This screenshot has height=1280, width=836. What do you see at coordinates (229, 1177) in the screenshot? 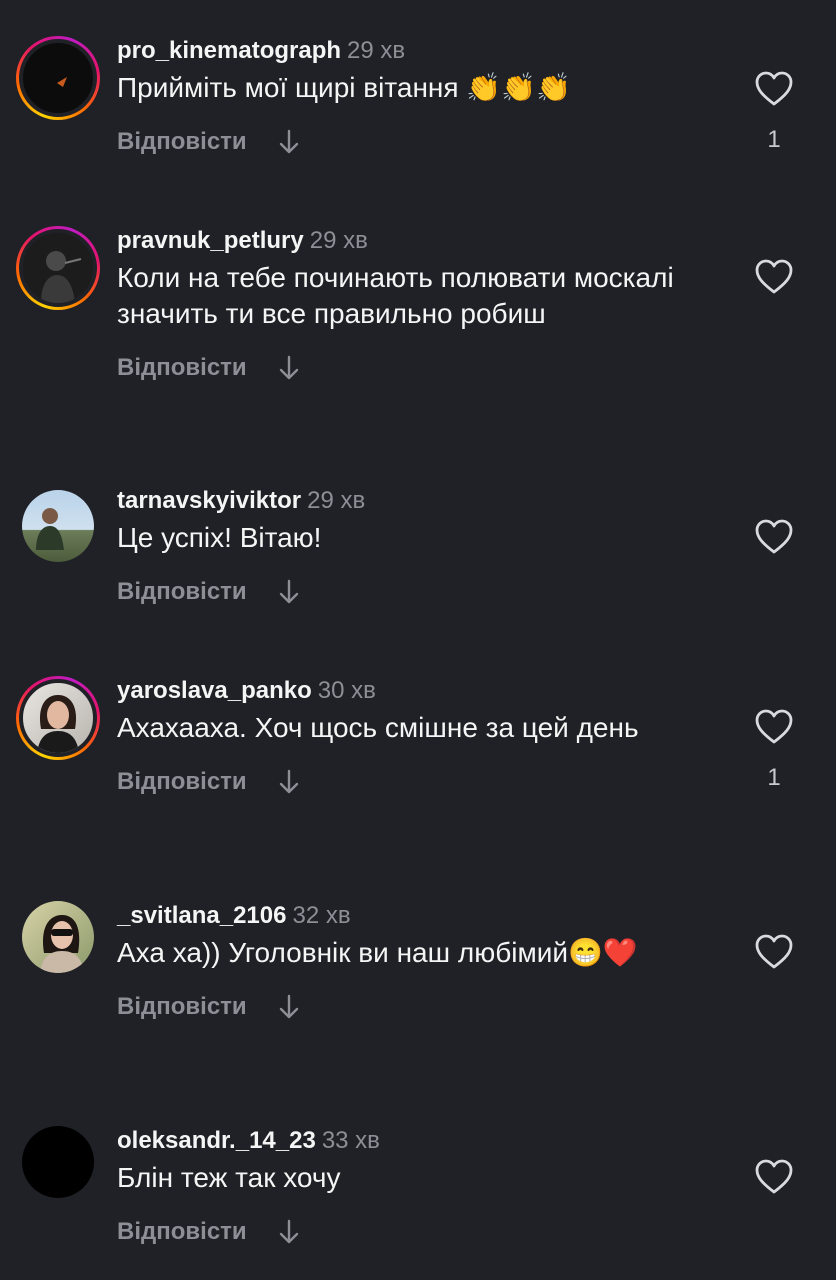
I see `comment-text: Блін теж так хочу` at bounding box center [229, 1177].